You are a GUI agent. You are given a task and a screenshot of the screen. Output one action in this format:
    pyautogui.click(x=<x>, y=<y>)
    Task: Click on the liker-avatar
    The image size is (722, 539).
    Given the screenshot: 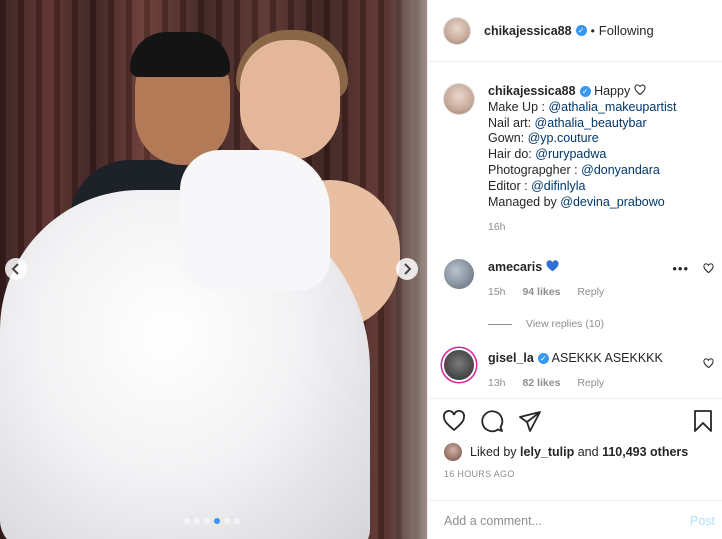 What is the action you would take?
    pyautogui.click(x=453, y=452)
    